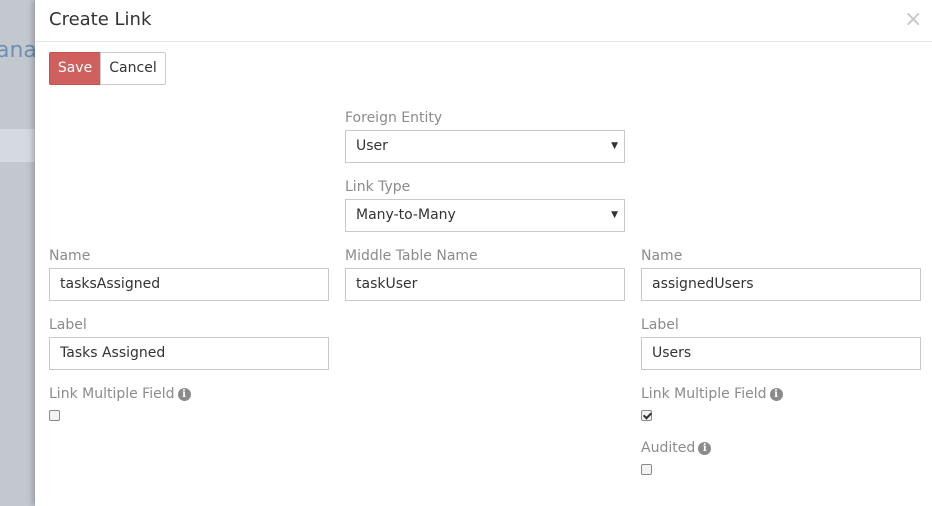 The height and width of the screenshot is (506, 932). I want to click on right-label-input: Users, so click(781, 353).